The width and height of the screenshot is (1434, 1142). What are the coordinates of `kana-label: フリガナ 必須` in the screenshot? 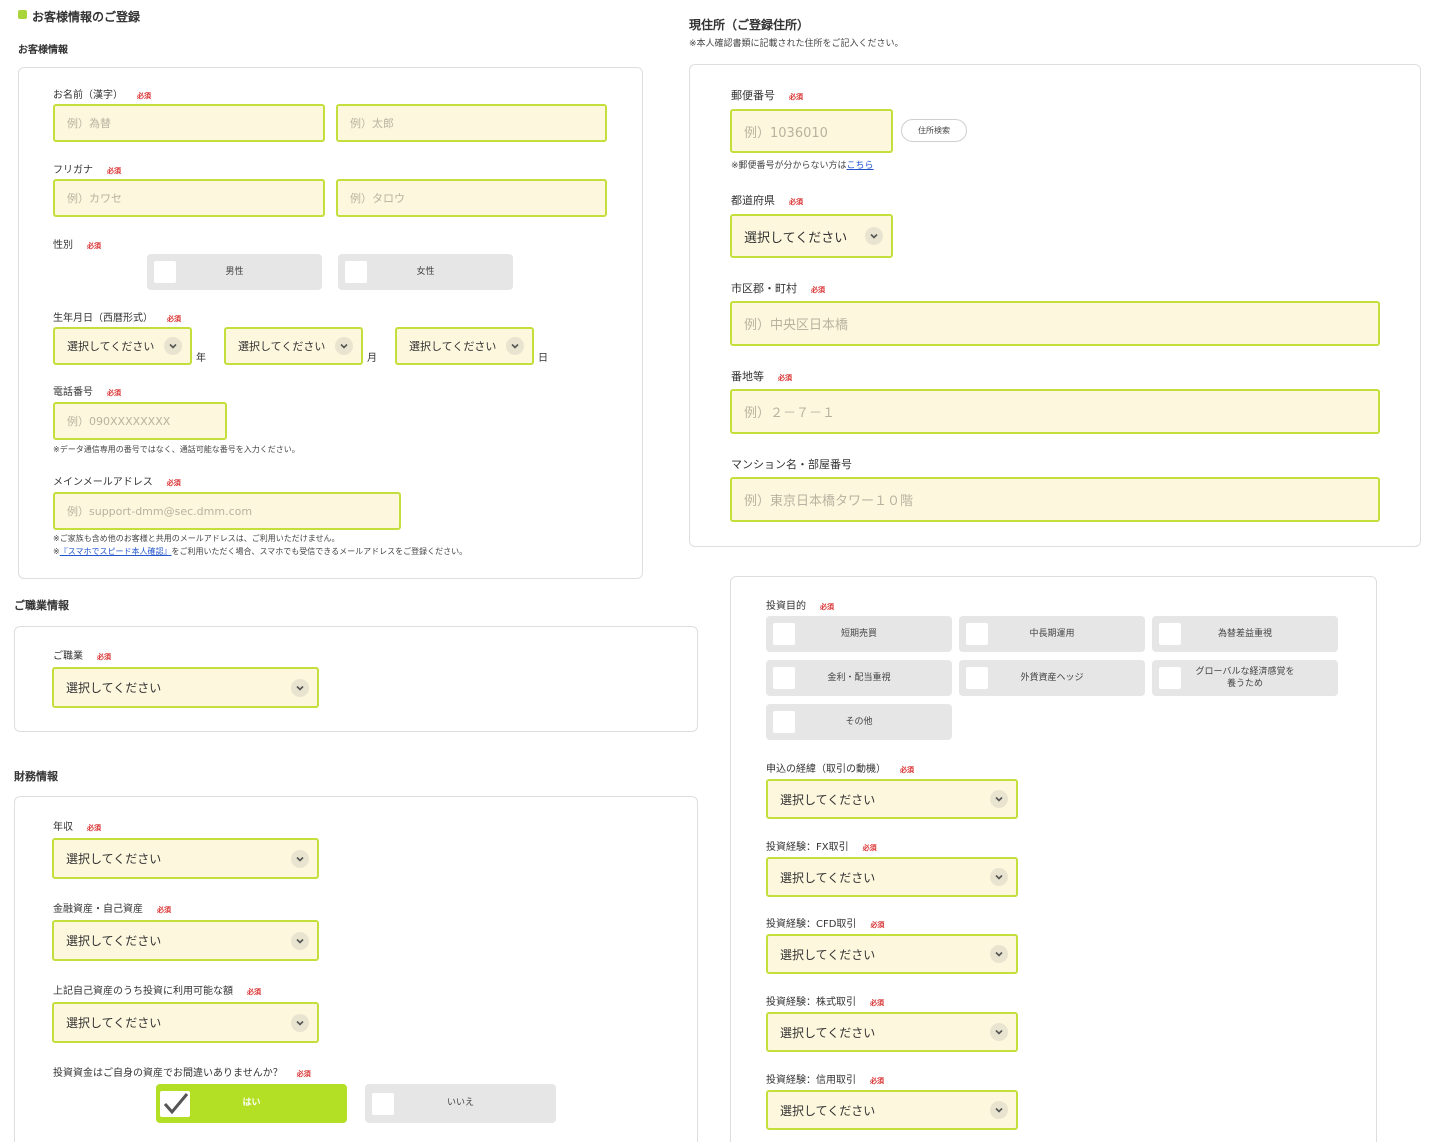 It's located at (87, 170).